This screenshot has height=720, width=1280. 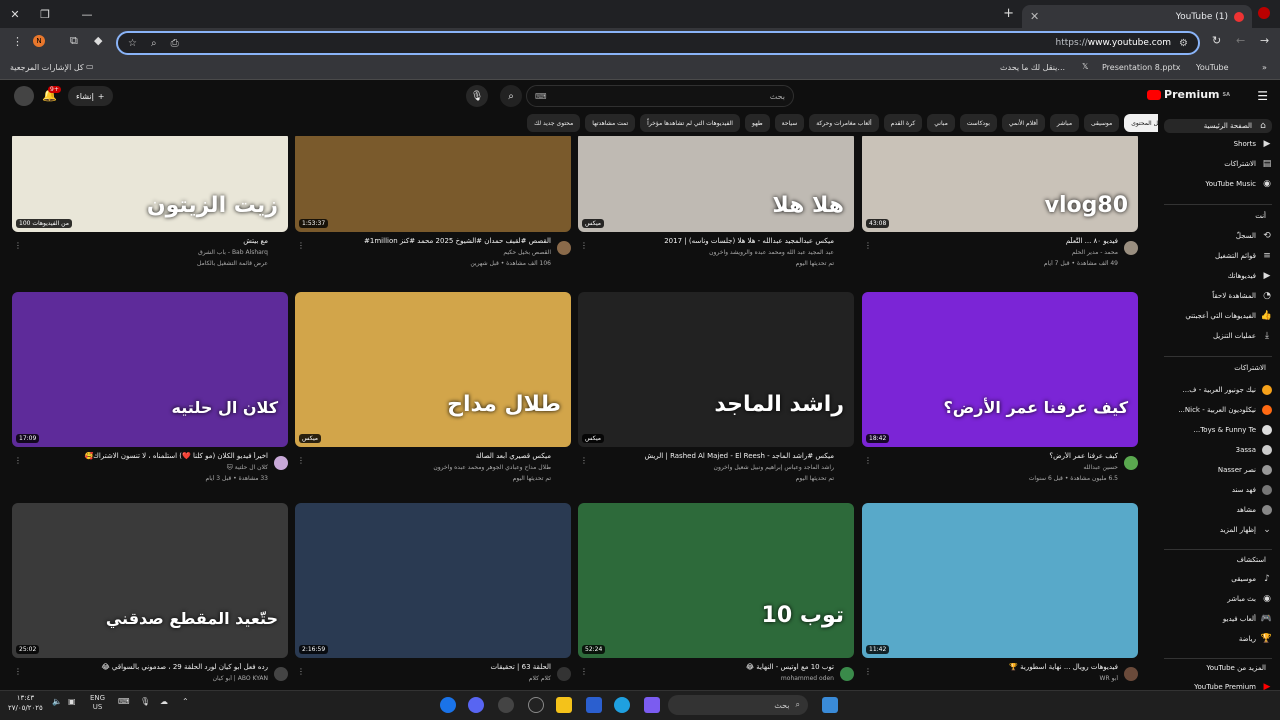 What do you see at coordinates (17, 41) in the screenshot?
I see `menu-dots-icon: ⋮` at bounding box center [17, 41].